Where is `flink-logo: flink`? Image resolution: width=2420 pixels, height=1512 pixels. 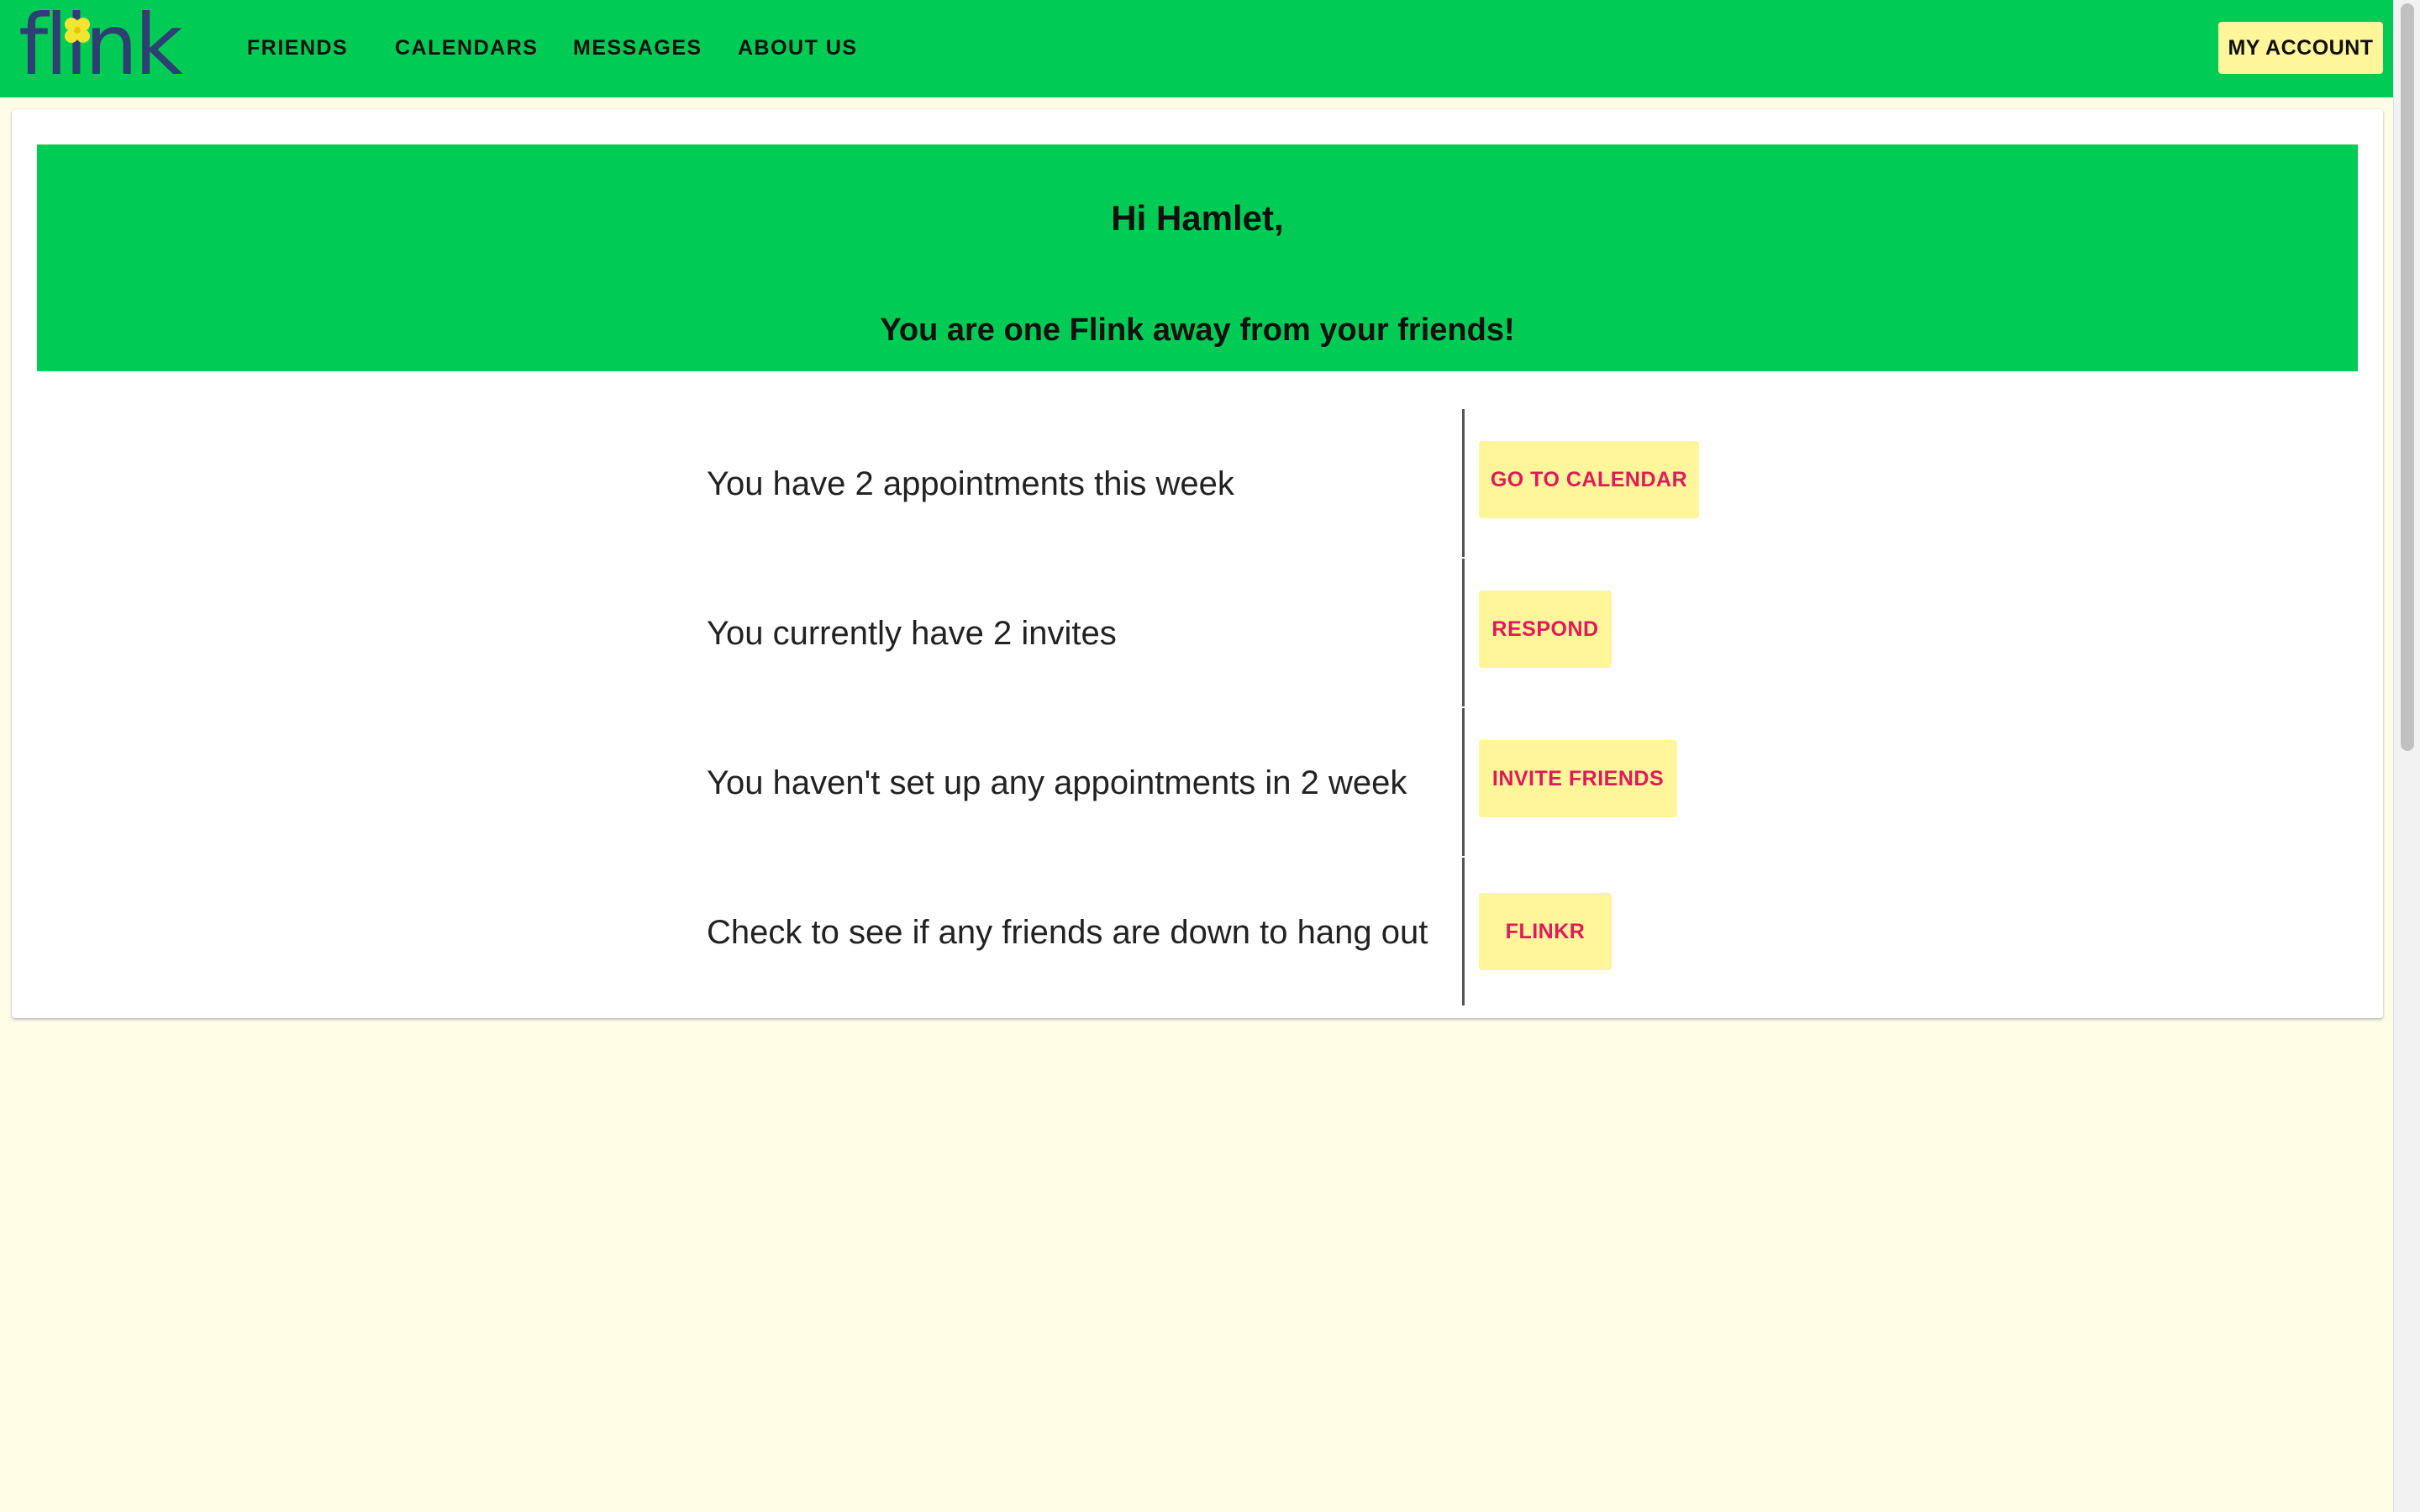 flink-logo: flink is located at coordinates (100, 47).